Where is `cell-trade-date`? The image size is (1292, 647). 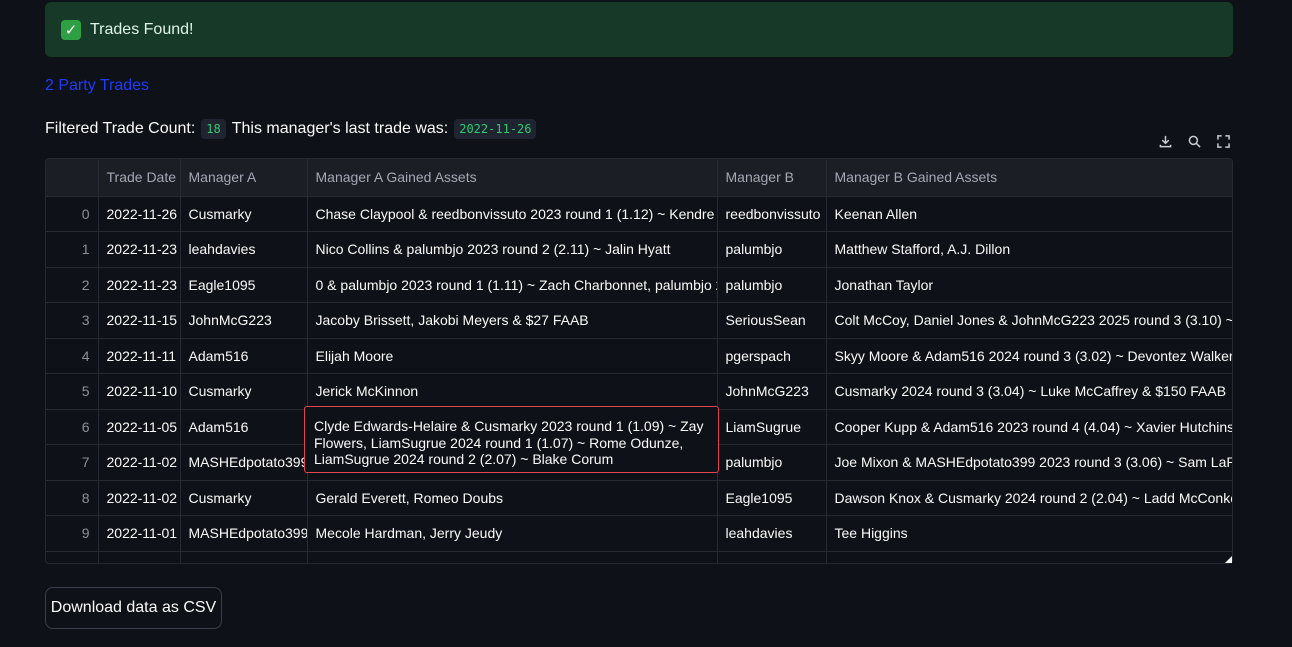
cell-trade-date is located at coordinates (139, 557).